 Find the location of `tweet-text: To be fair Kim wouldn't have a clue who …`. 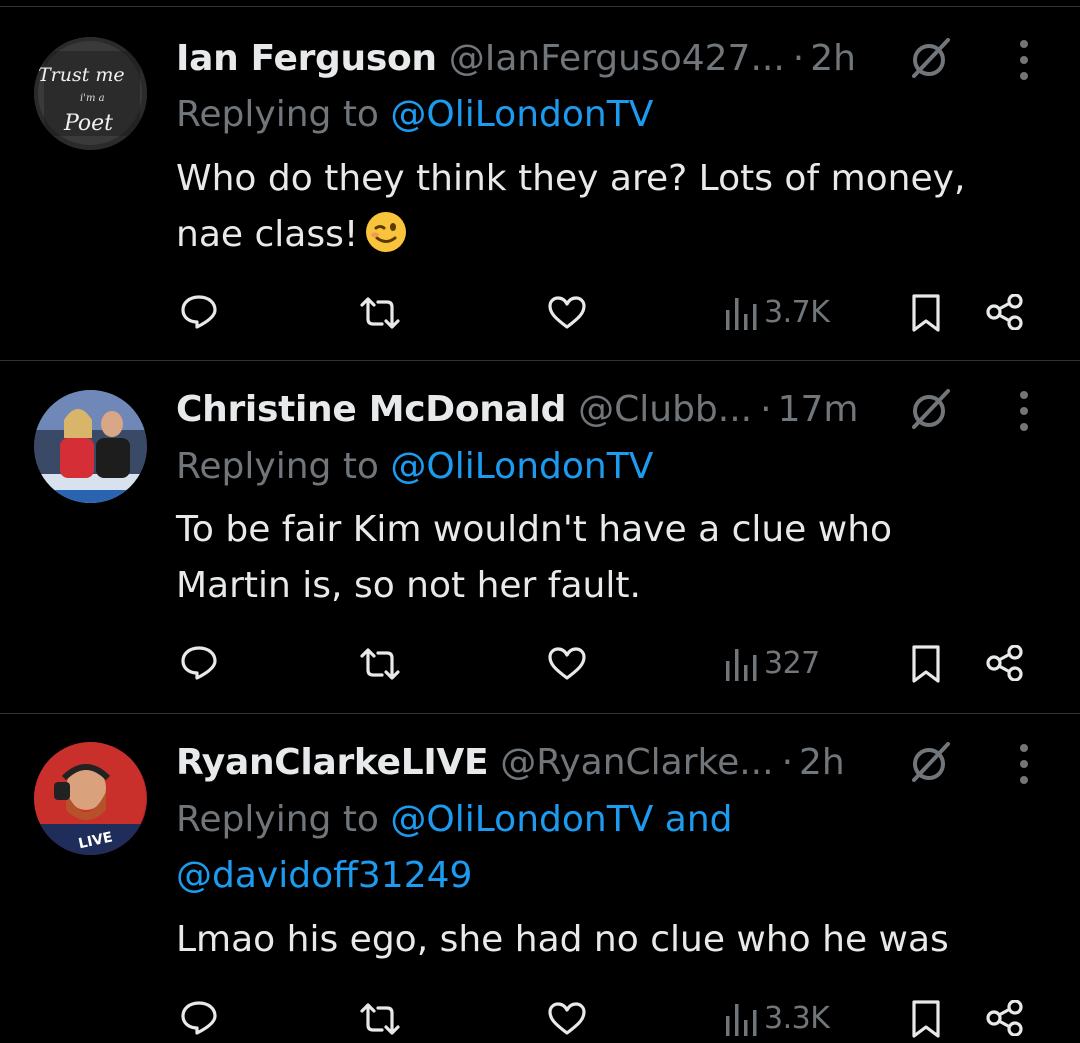

tweet-text: To be fair Kim wouldn't have a clue who … is located at coordinates (616, 558).